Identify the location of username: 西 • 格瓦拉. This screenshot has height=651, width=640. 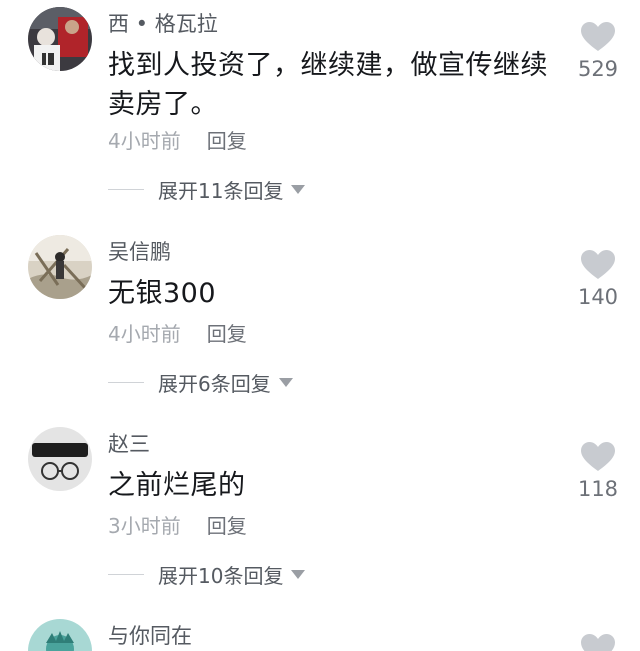
(163, 24).